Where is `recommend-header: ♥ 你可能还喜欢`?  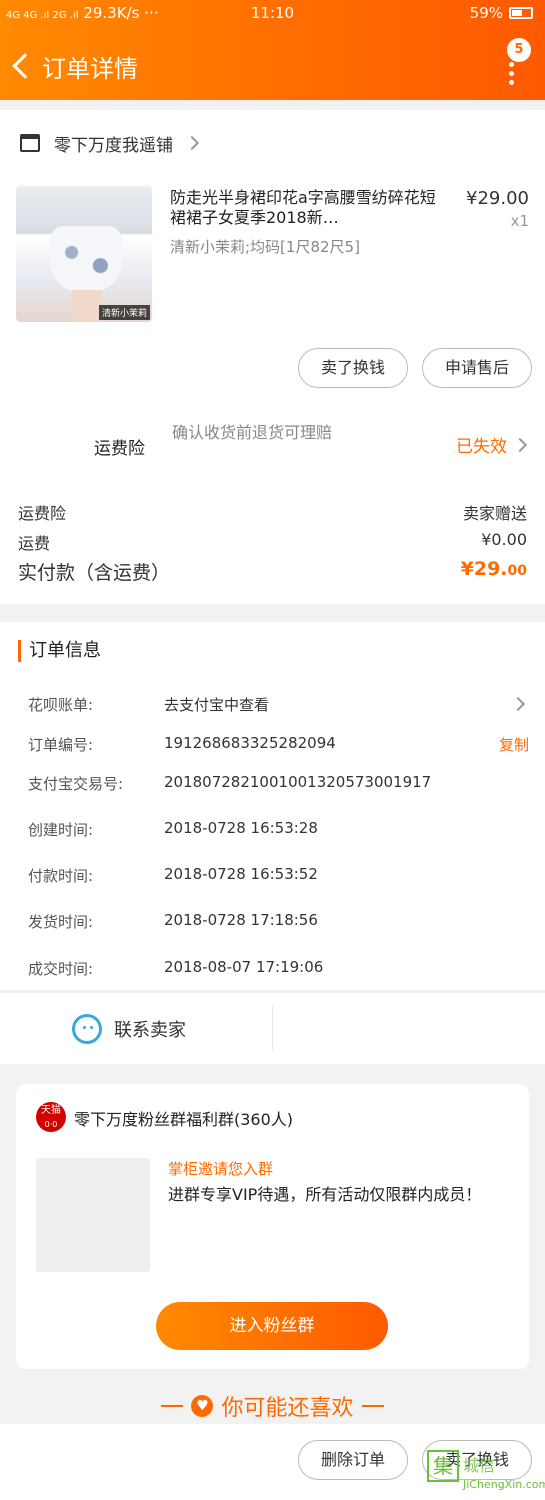
recommend-header: ♥ 你可能还喜欢 is located at coordinates (272, 1406).